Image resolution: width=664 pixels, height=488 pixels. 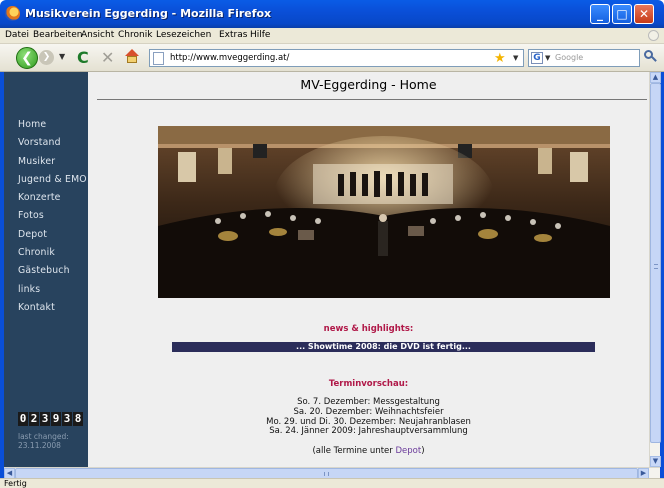 What do you see at coordinates (52, 308) in the screenshot?
I see `sidebar-item-kontakt: Kontakt` at bounding box center [52, 308].